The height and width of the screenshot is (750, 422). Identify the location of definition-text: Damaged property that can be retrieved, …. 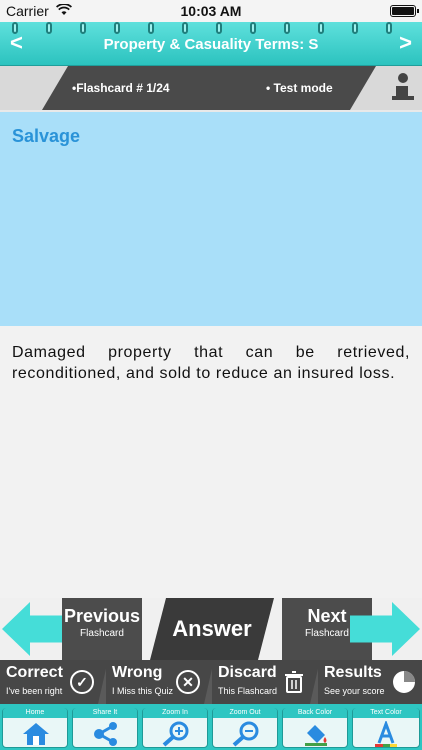
(211, 363).